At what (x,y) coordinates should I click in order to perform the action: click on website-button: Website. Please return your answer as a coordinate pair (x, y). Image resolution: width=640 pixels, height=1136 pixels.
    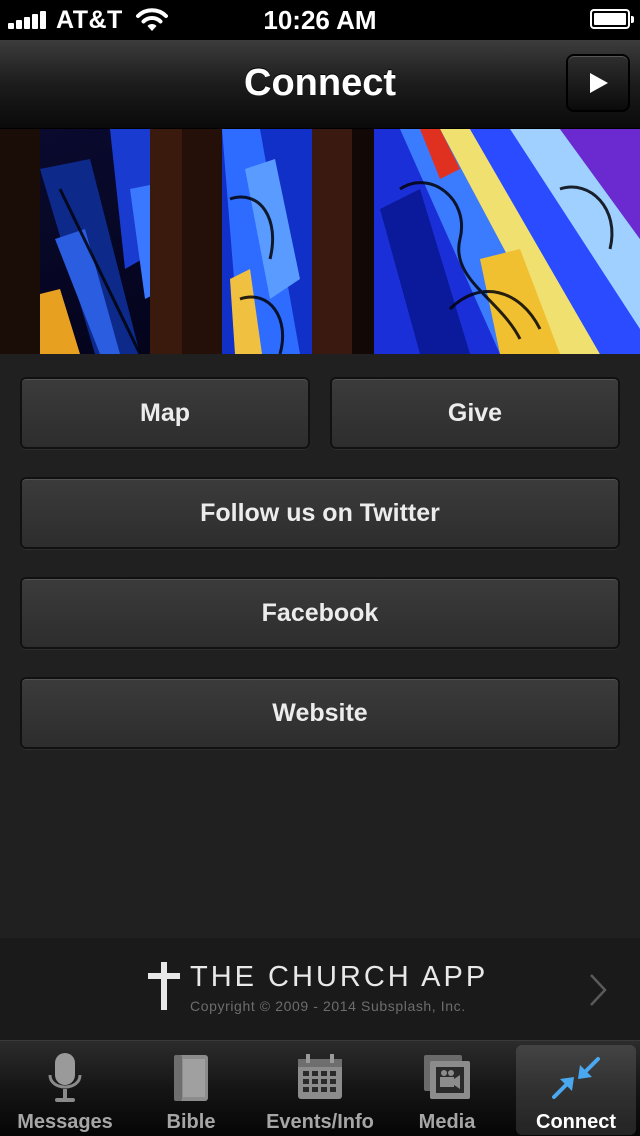
    Looking at the image, I should click on (320, 713).